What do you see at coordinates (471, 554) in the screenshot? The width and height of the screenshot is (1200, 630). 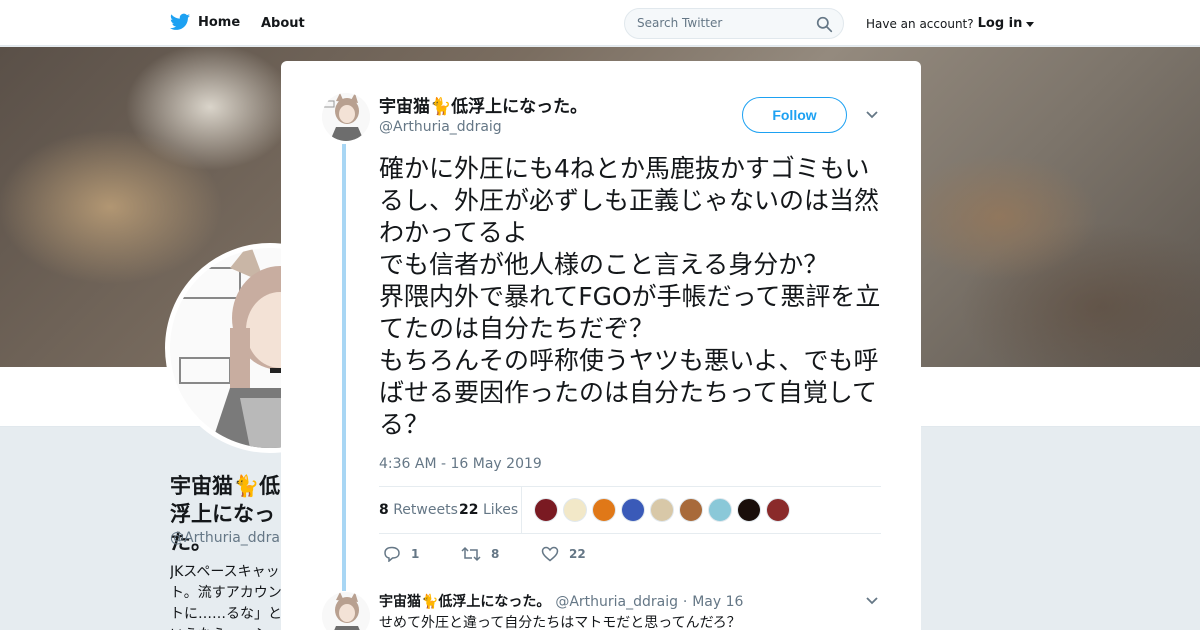 I see `retweet-icon` at bounding box center [471, 554].